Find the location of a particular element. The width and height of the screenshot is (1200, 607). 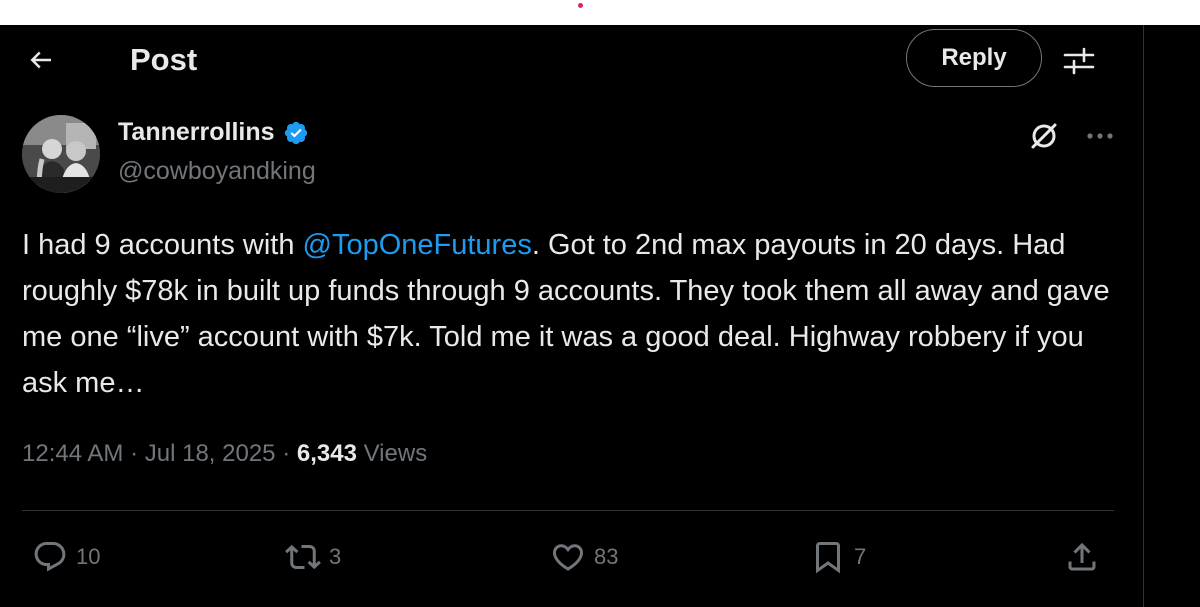

share-action is located at coordinates (1082, 557).